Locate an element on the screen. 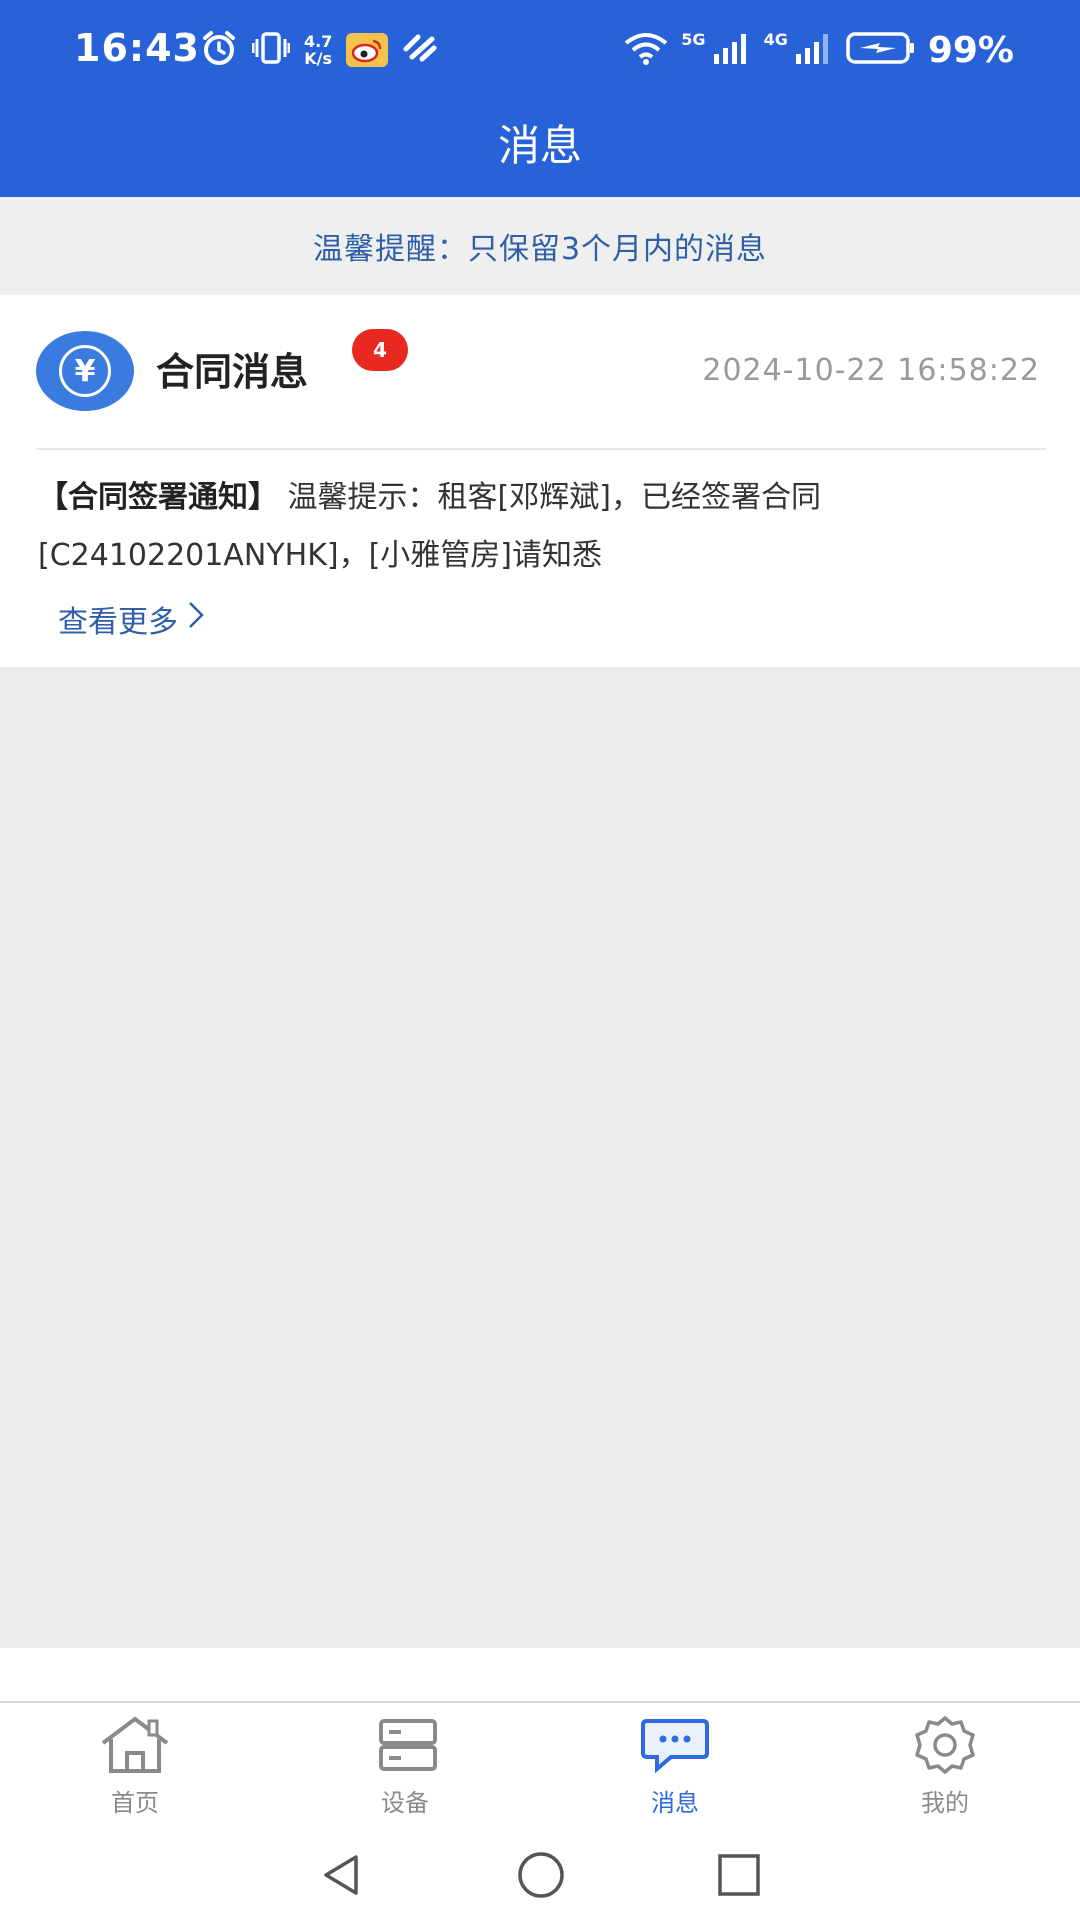  tab-mine: 我的 is located at coordinates (945, 1768).